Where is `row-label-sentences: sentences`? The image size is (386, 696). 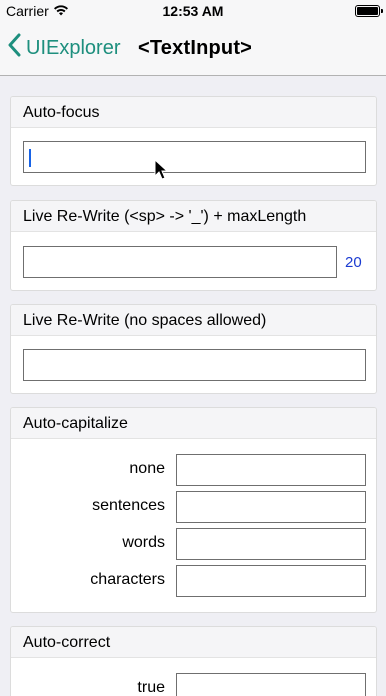 row-label-sentences: sentences is located at coordinates (128, 505).